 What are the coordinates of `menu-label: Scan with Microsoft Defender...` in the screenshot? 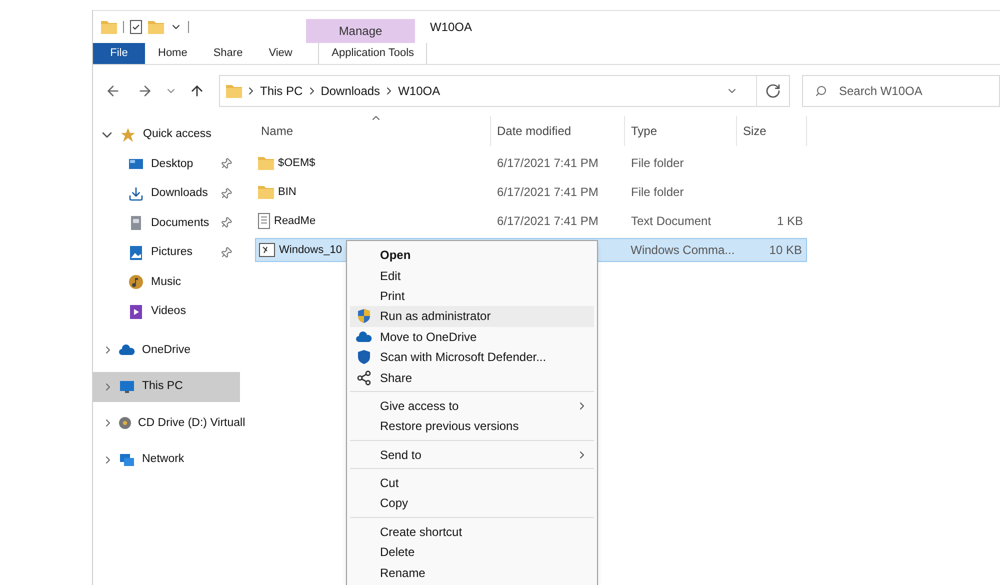 It's located at (464, 357).